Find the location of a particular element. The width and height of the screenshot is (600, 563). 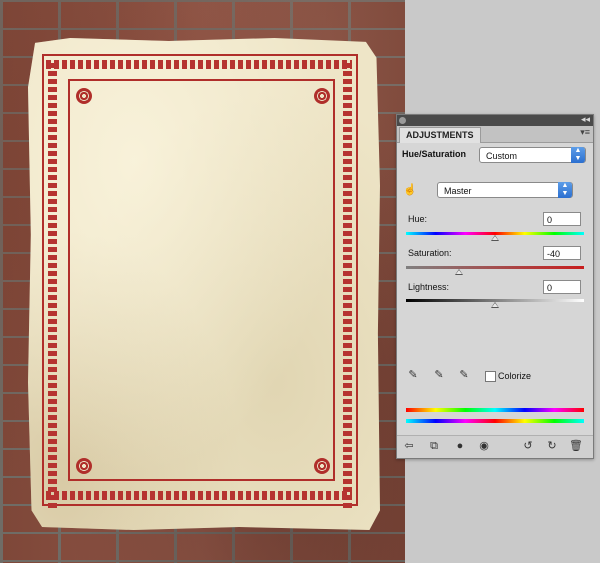

lightness-slider-thumb is located at coordinates (495, 305).